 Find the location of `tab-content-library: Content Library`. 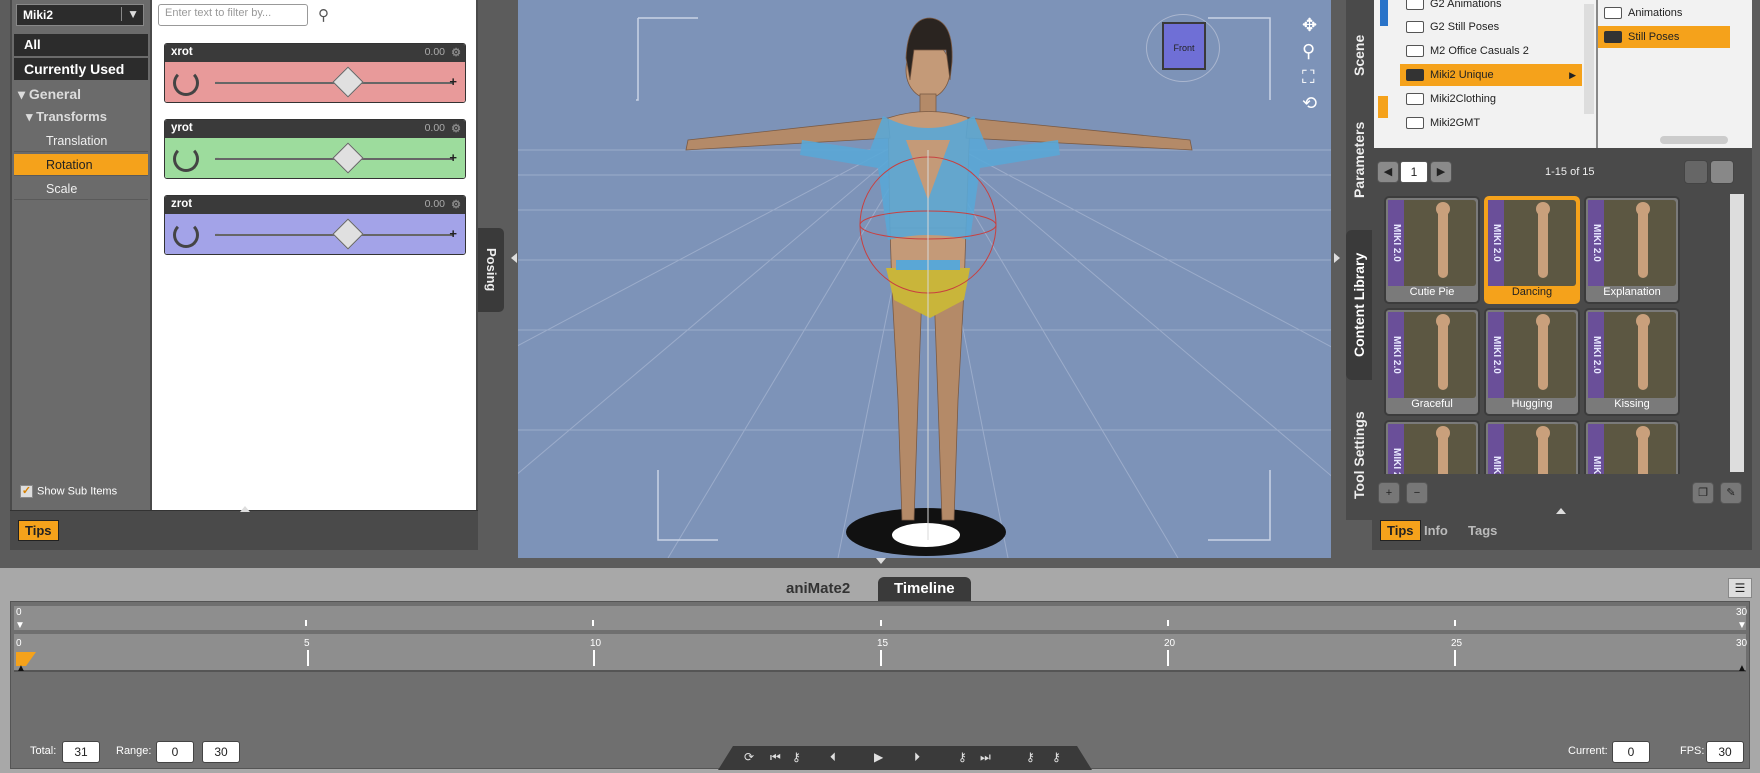

tab-content-library: Content Library is located at coordinates (1359, 305).